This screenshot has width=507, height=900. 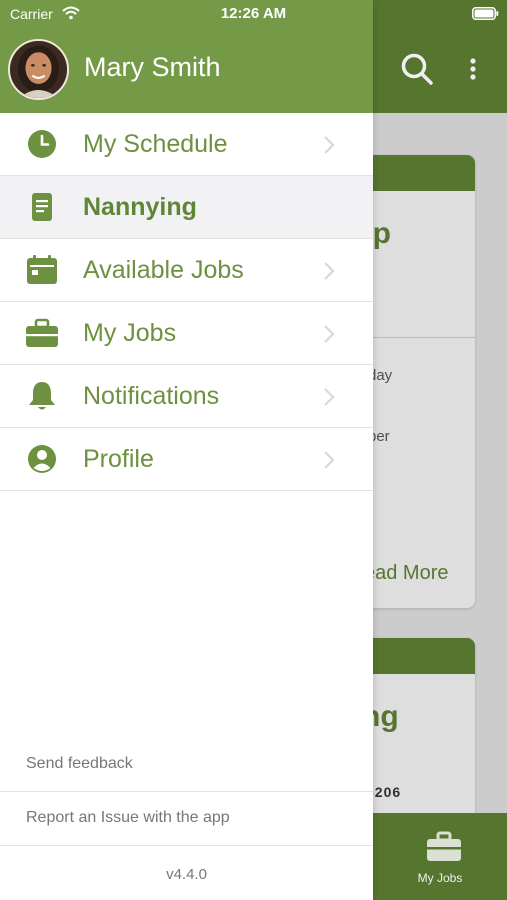 I want to click on avatar, so click(x=38, y=69).